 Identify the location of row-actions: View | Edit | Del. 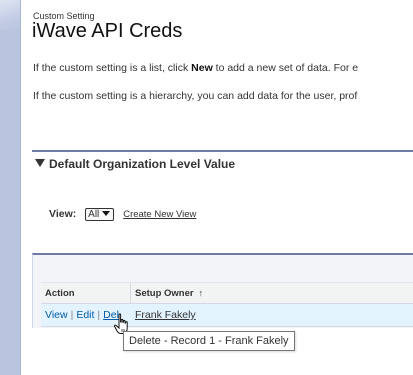
(82, 315).